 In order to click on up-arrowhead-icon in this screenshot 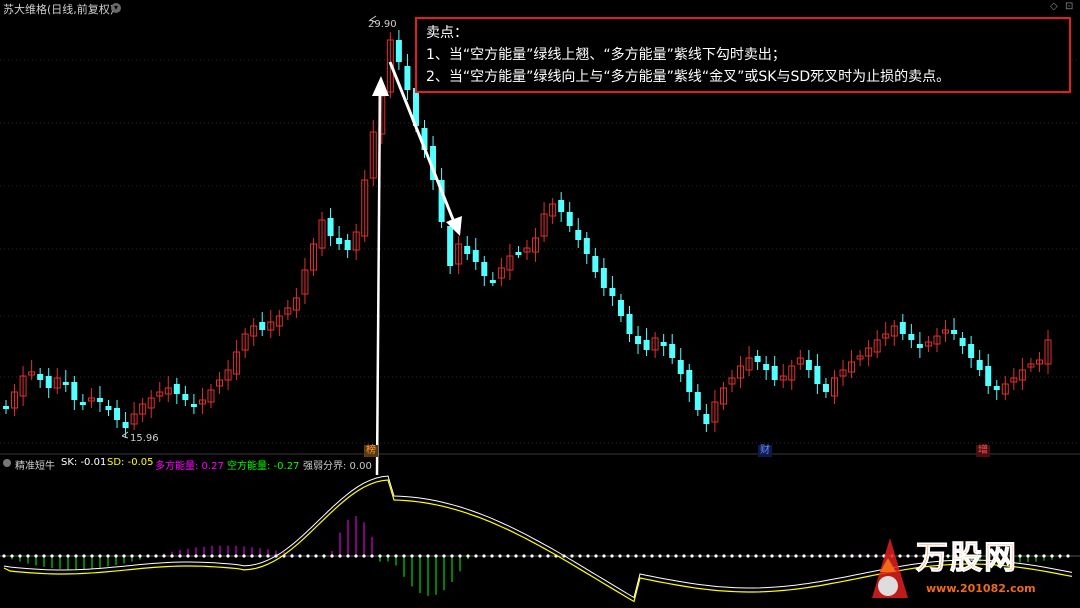, I will do `click(380, 86)`.